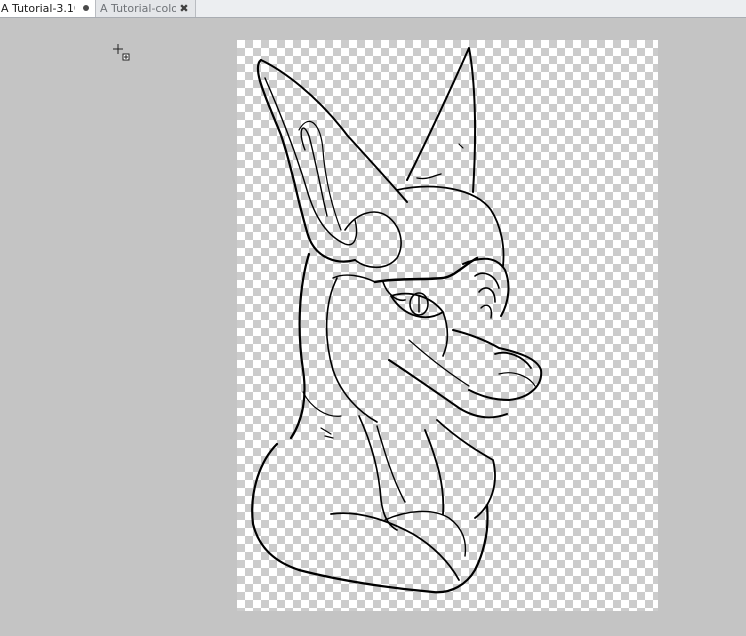  I want to click on tab-label: A Tutorial-color, so click(138, 8).